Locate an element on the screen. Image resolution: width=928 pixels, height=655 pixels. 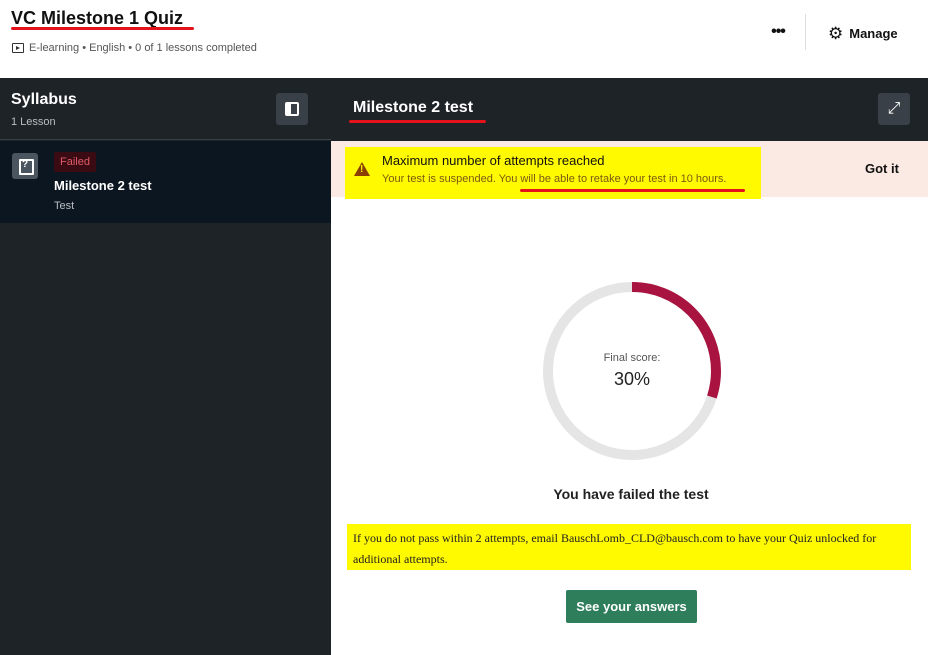
manage-label: Manage is located at coordinates (873, 33).